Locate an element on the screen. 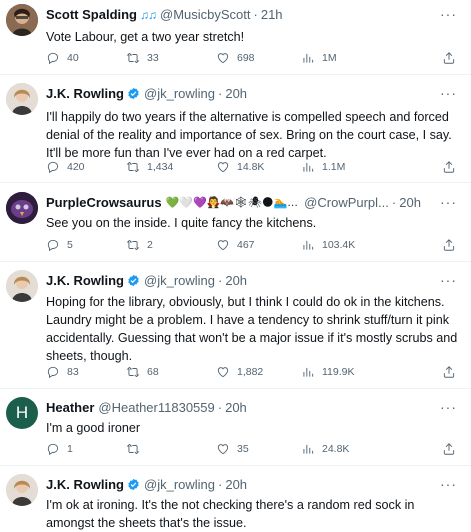  retweet-button: 33 is located at coordinates (142, 58).